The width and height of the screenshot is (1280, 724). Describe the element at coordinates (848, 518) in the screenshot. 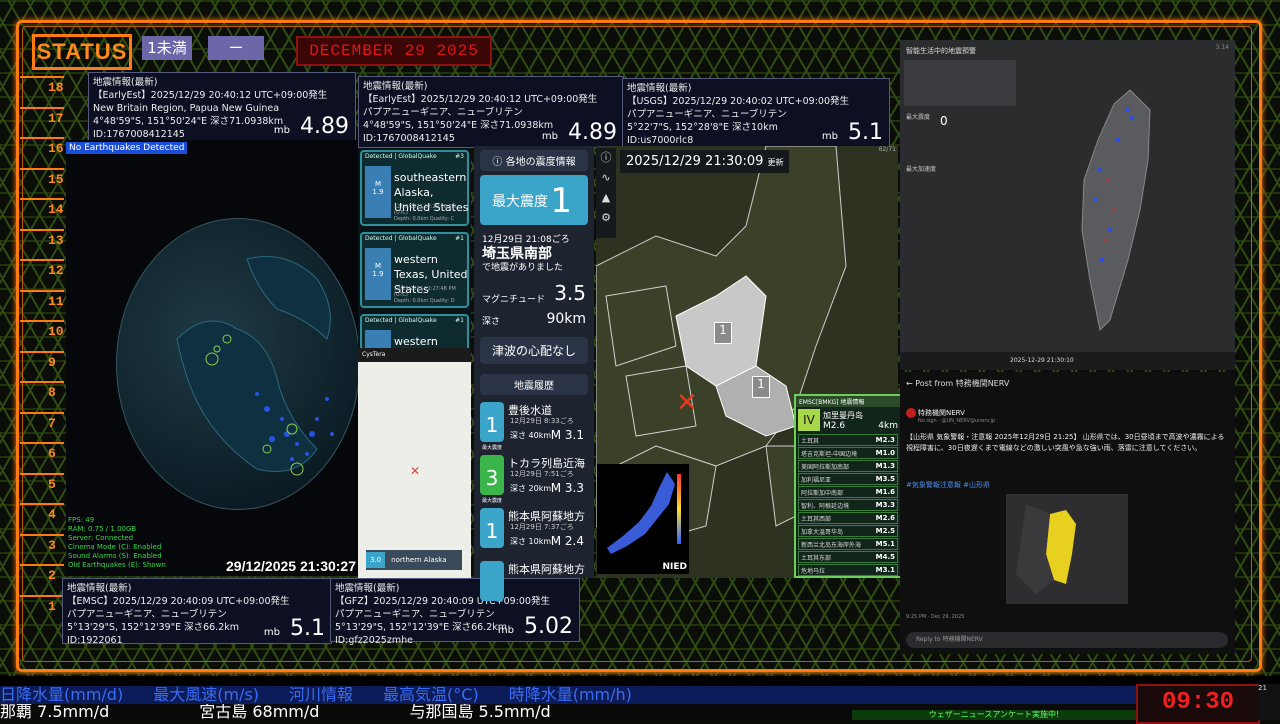

I see `emsc-event: 土耳其西部 M2.6` at that location.